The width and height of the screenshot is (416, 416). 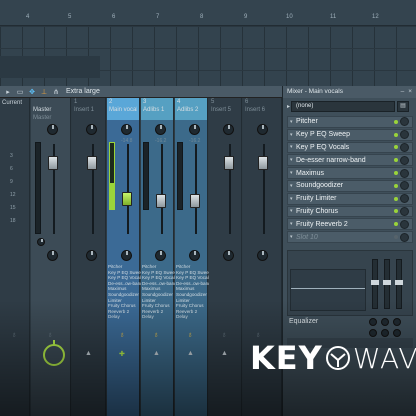 I want to click on effect-slot: ▾ Soundgoodizer, so click(x=350, y=185).